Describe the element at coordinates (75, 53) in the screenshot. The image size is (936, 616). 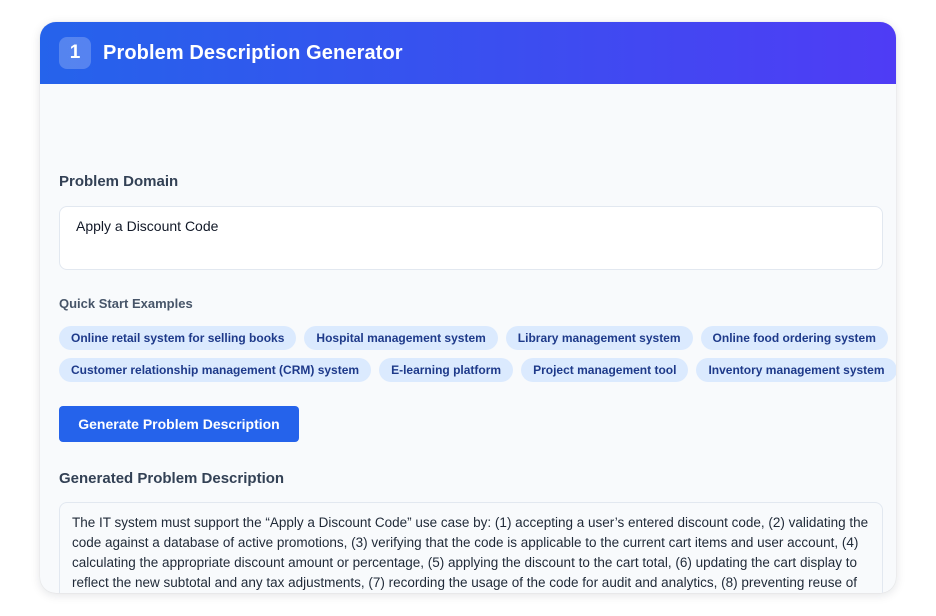
I see `step-number-badge: 1` at that location.